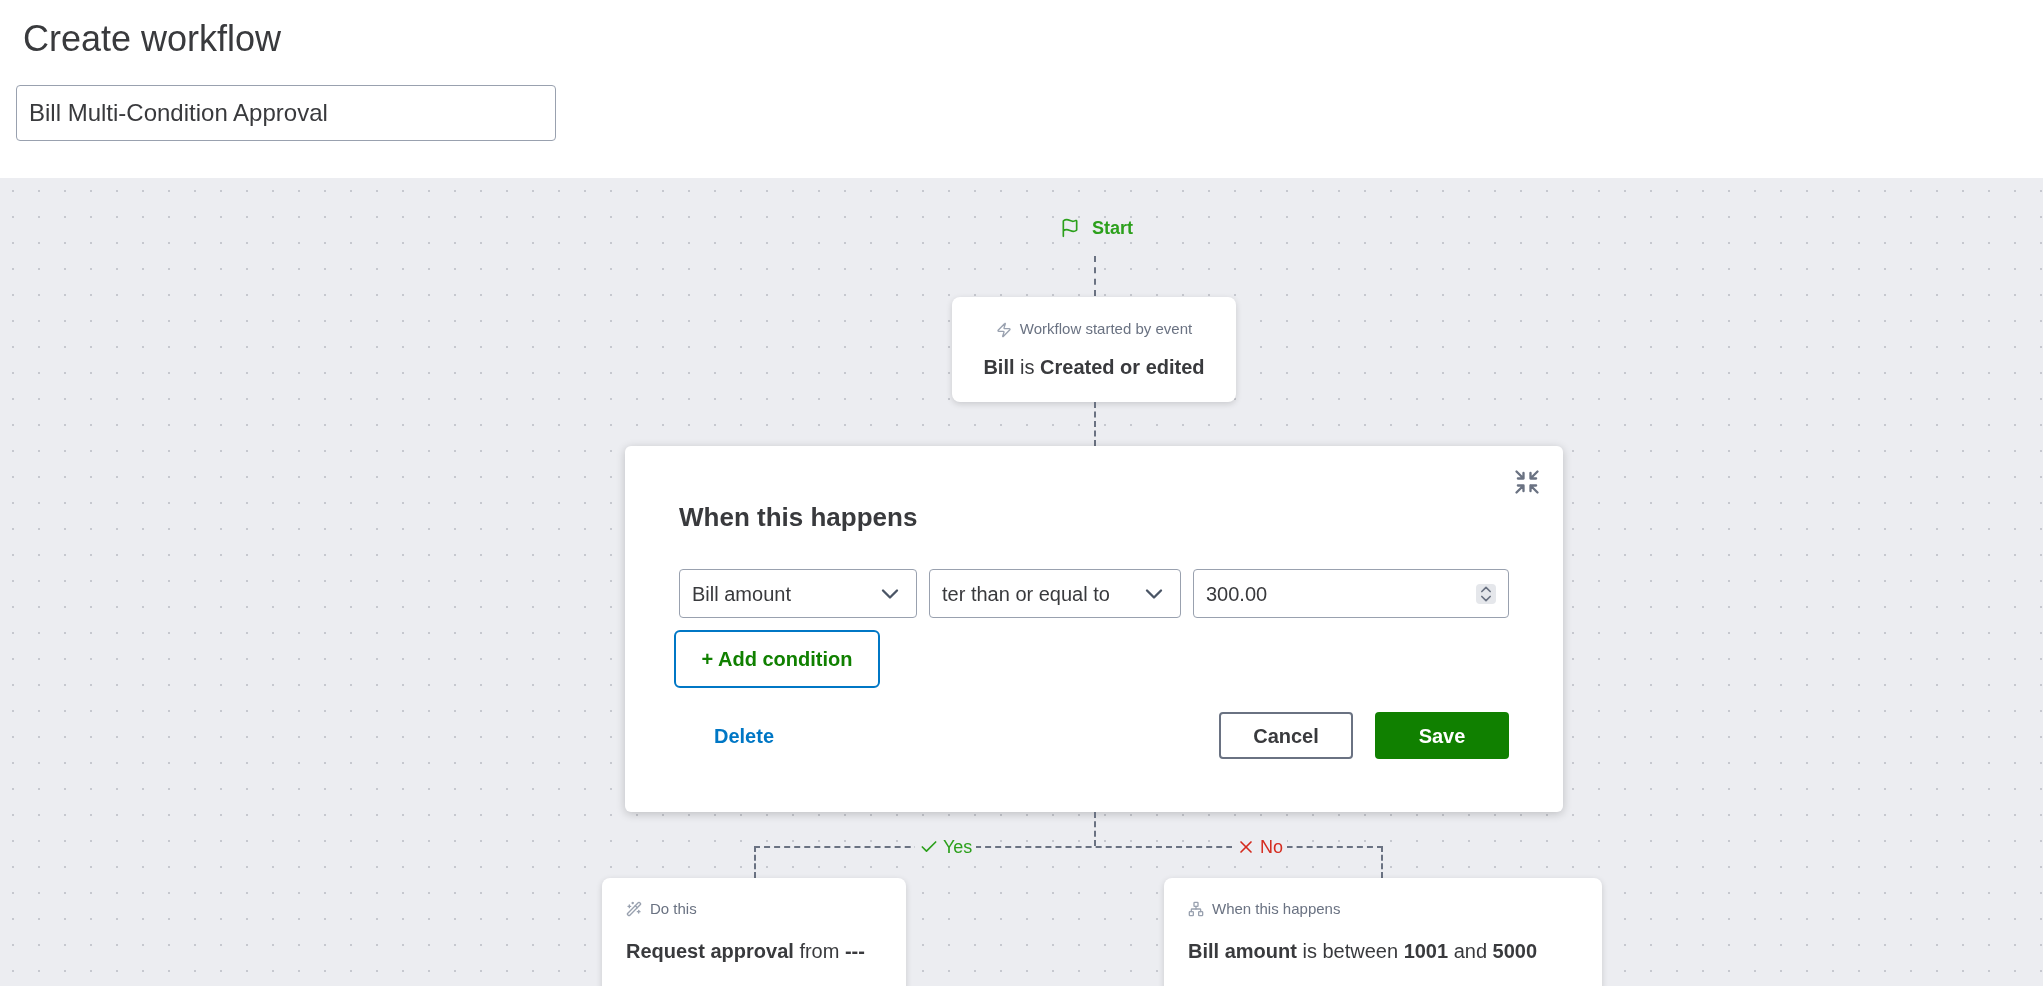 Image resolution: width=2043 pixels, height=986 pixels. I want to click on card-text: Bill amount is between 1001 and 5000, so click(1363, 951).